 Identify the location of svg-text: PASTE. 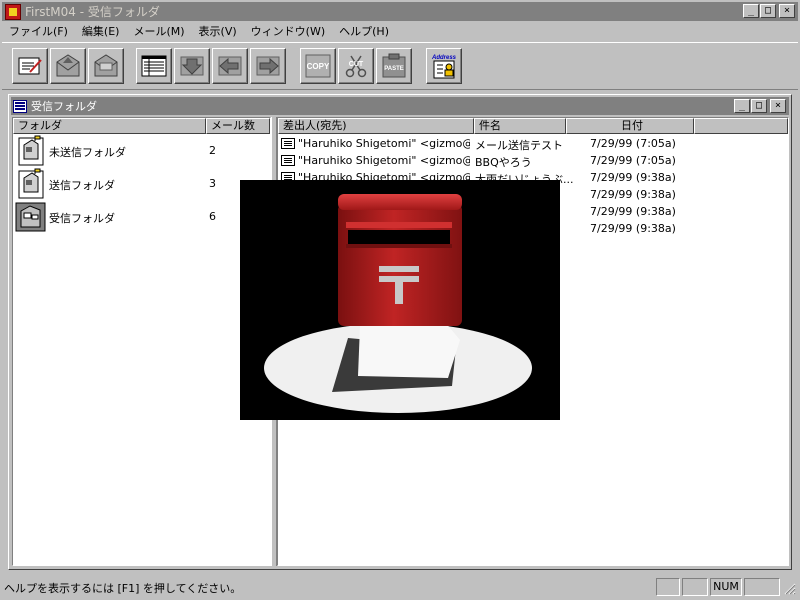
(394, 69).